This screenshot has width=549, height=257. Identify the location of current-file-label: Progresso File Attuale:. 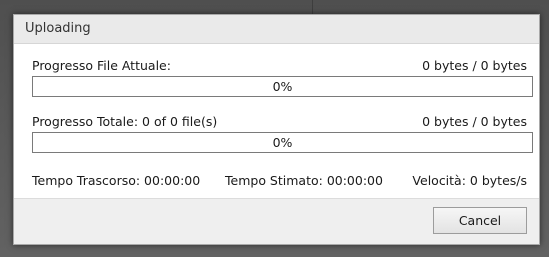
(101, 65).